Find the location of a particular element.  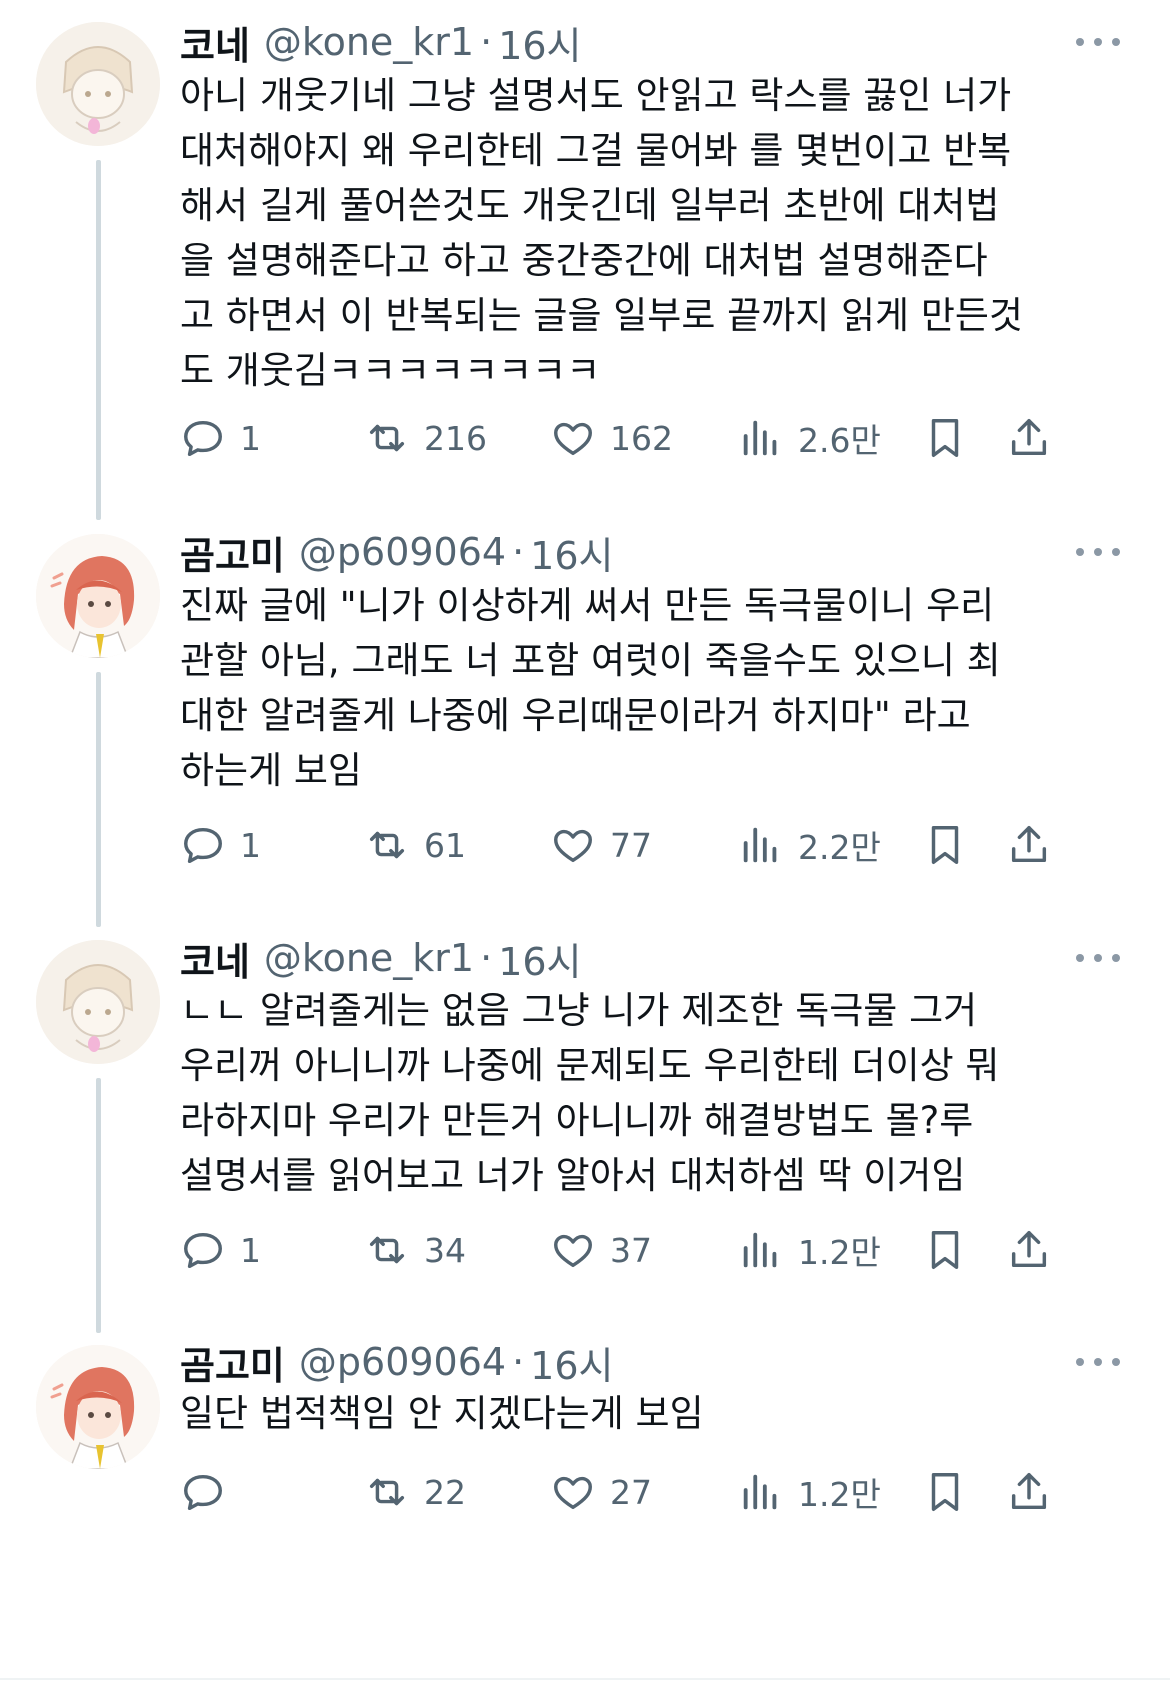

retweet-count: 22 is located at coordinates (445, 1492).